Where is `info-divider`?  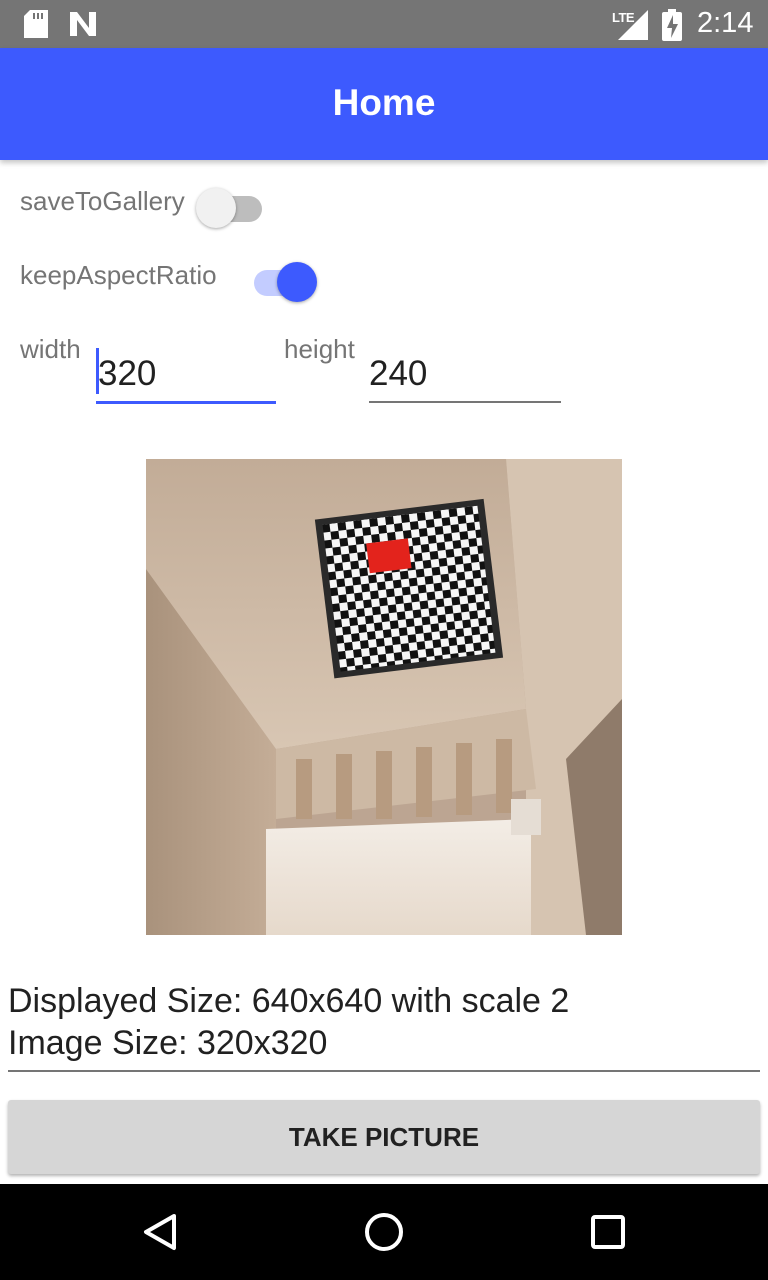 info-divider is located at coordinates (384, 1071).